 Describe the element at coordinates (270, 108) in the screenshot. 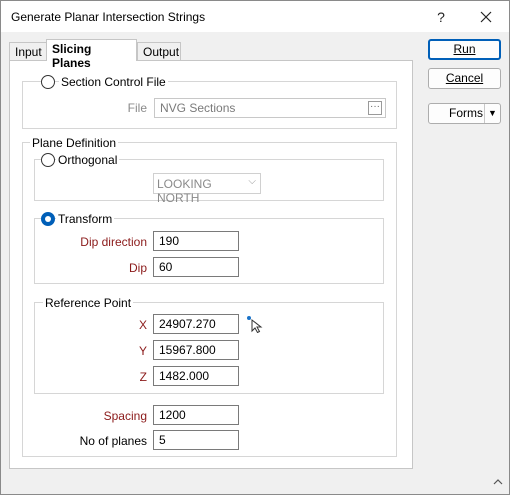

I see `file-input: NVG Sections ···` at that location.